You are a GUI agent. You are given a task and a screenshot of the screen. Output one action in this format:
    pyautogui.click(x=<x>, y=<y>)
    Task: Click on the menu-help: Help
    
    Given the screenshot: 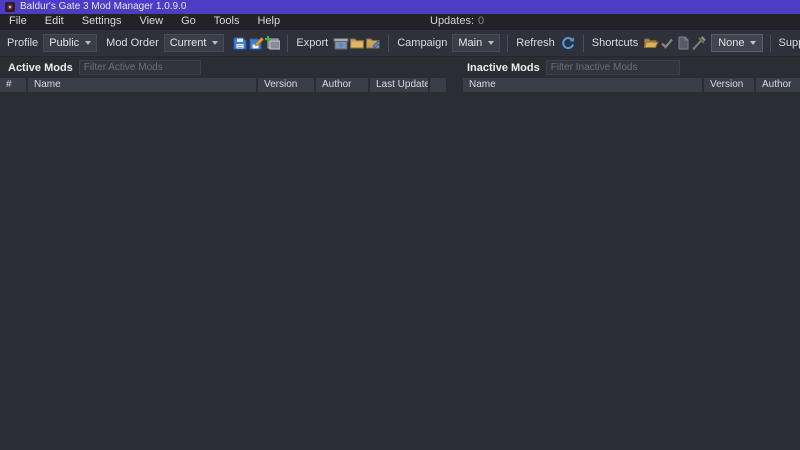 What is the action you would take?
    pyautogui.click(x=268, y=21)
    